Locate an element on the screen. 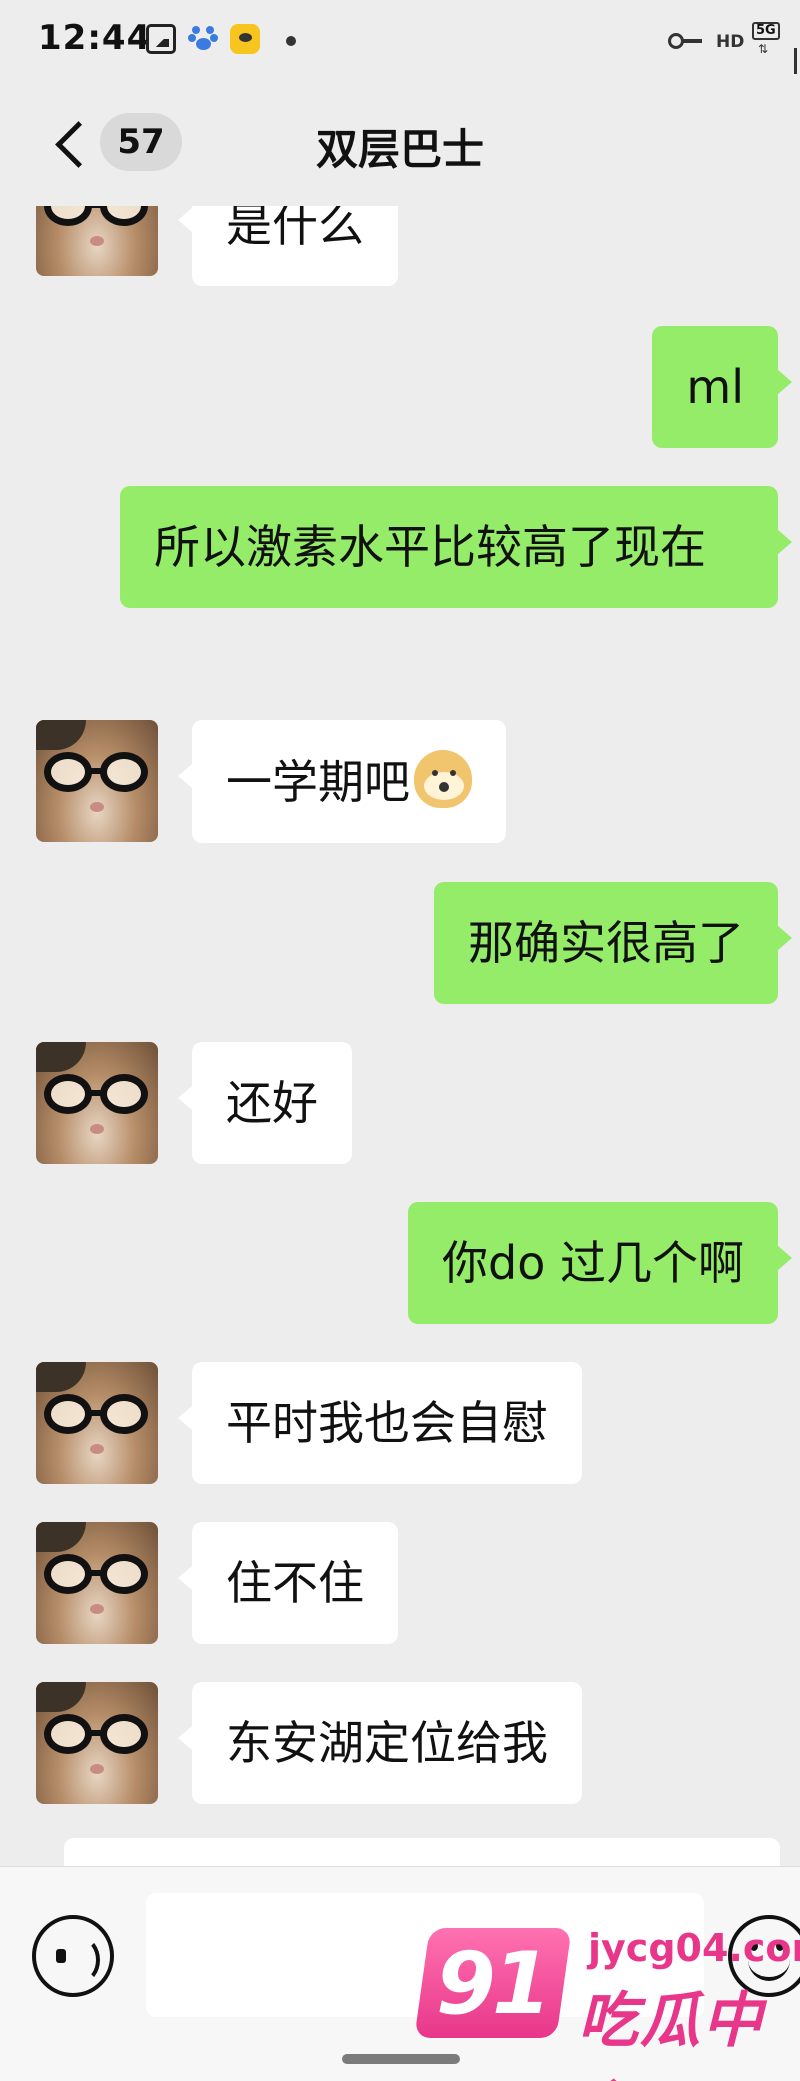 This screenshot has width=800, height=2081. message-text: 一学期吧 is located at coordinates (318, 782).